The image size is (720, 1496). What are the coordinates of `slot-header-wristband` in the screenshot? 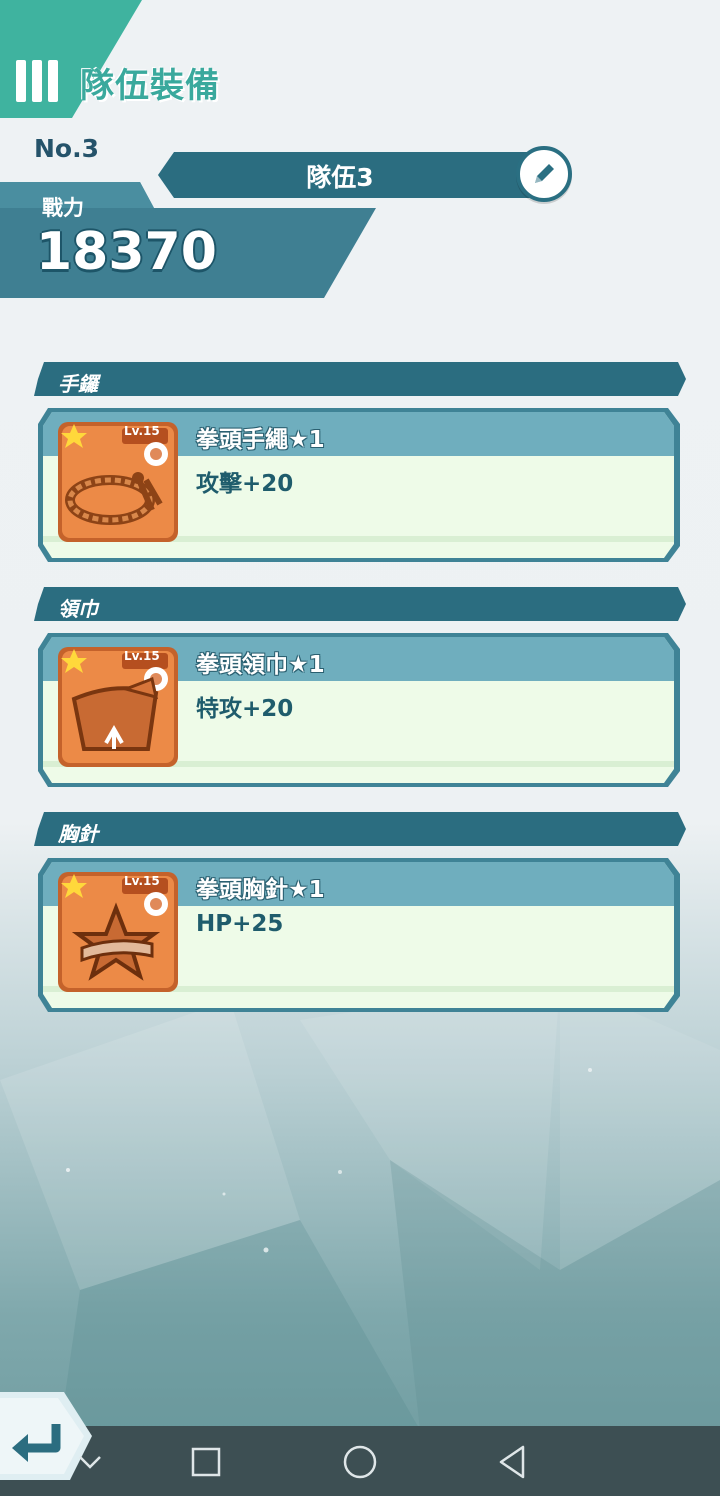 It's located at (360, 379).